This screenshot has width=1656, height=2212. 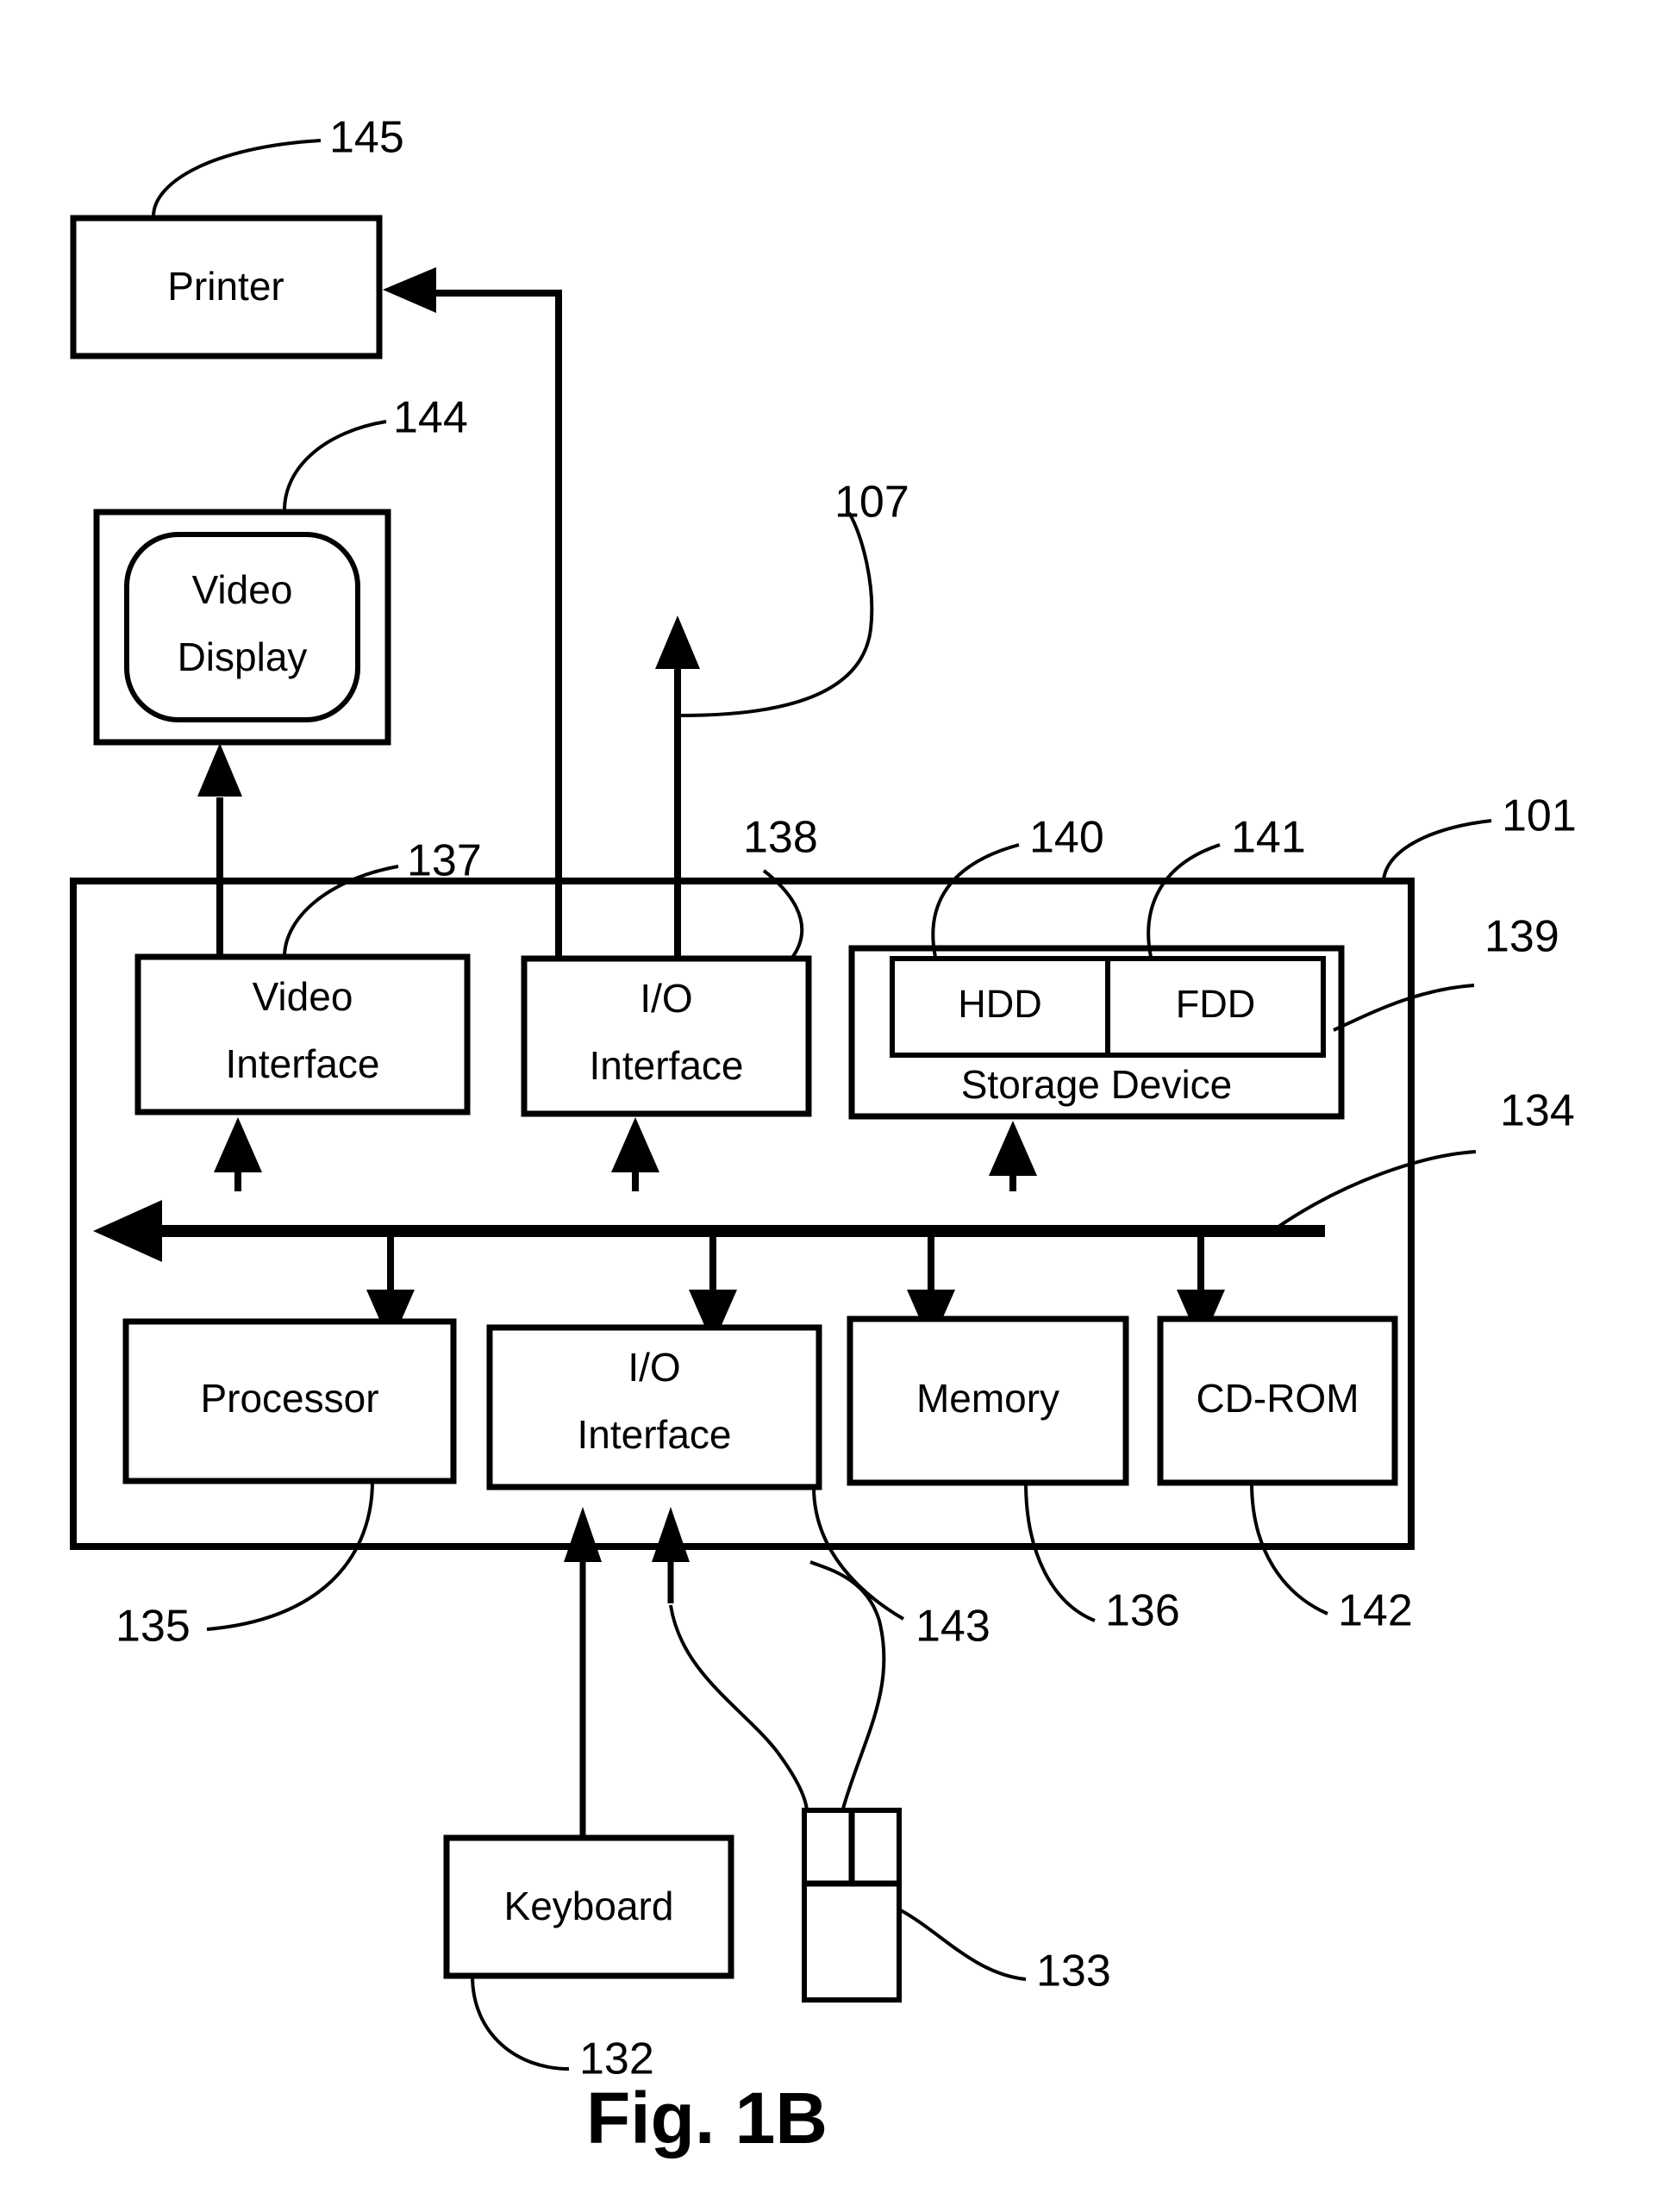 What do you see at coordinates (671, 1534) in the screenshot?
I see `mouse-arrowhead` at bounding box center [671, 1534].